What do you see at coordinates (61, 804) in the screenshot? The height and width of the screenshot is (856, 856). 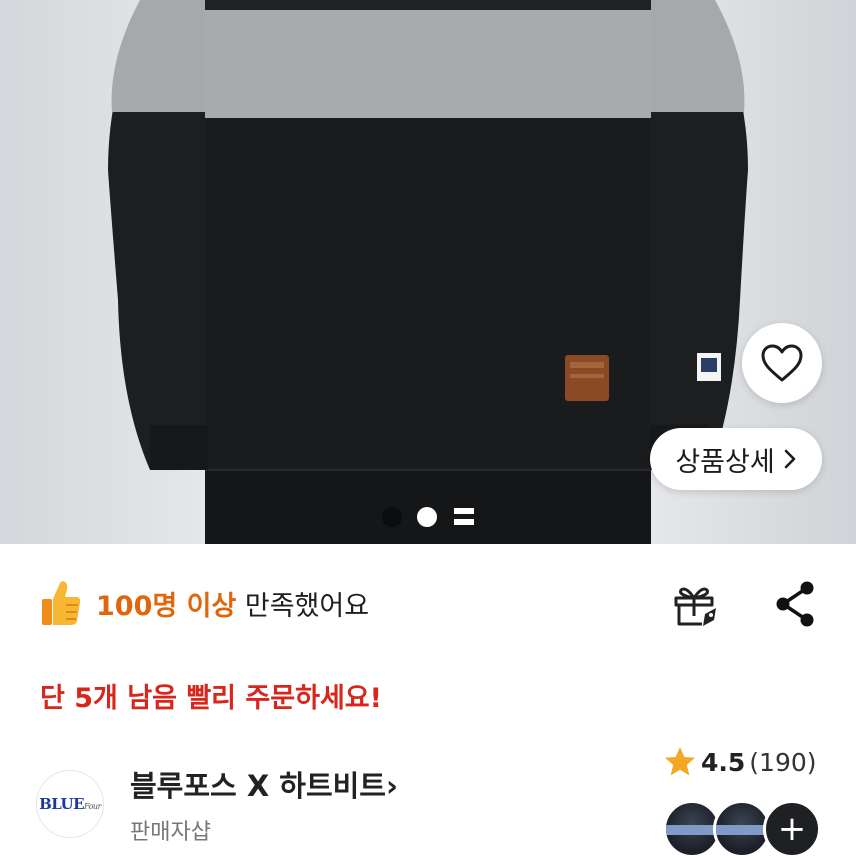 I see `seller-logo-text: BLUE` at bounding box center [61, 804].